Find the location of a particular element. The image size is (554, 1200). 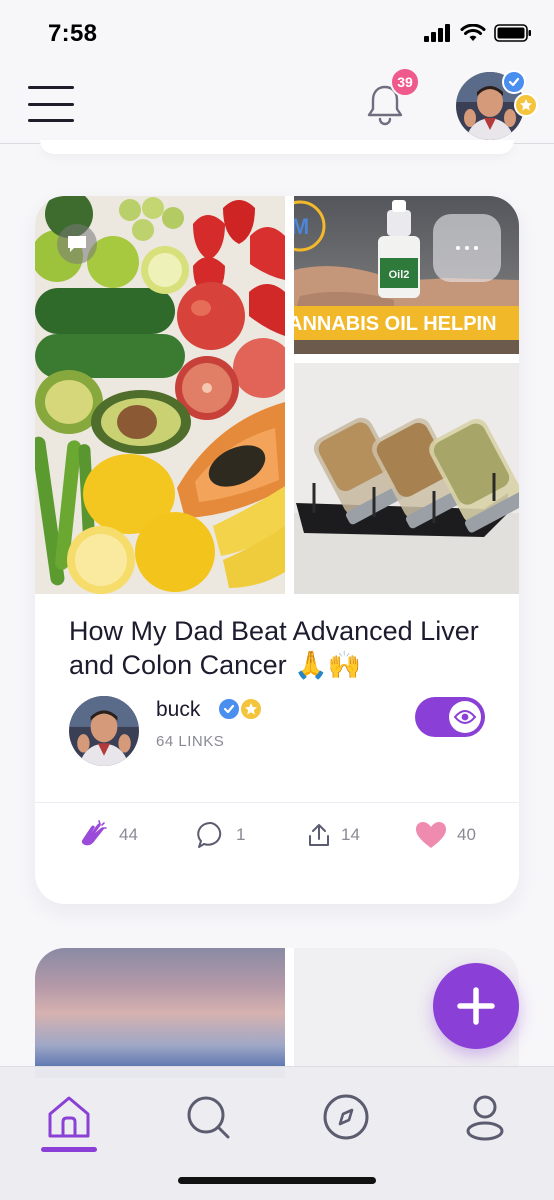

wifi-icon is located at coordinates (473, 32).